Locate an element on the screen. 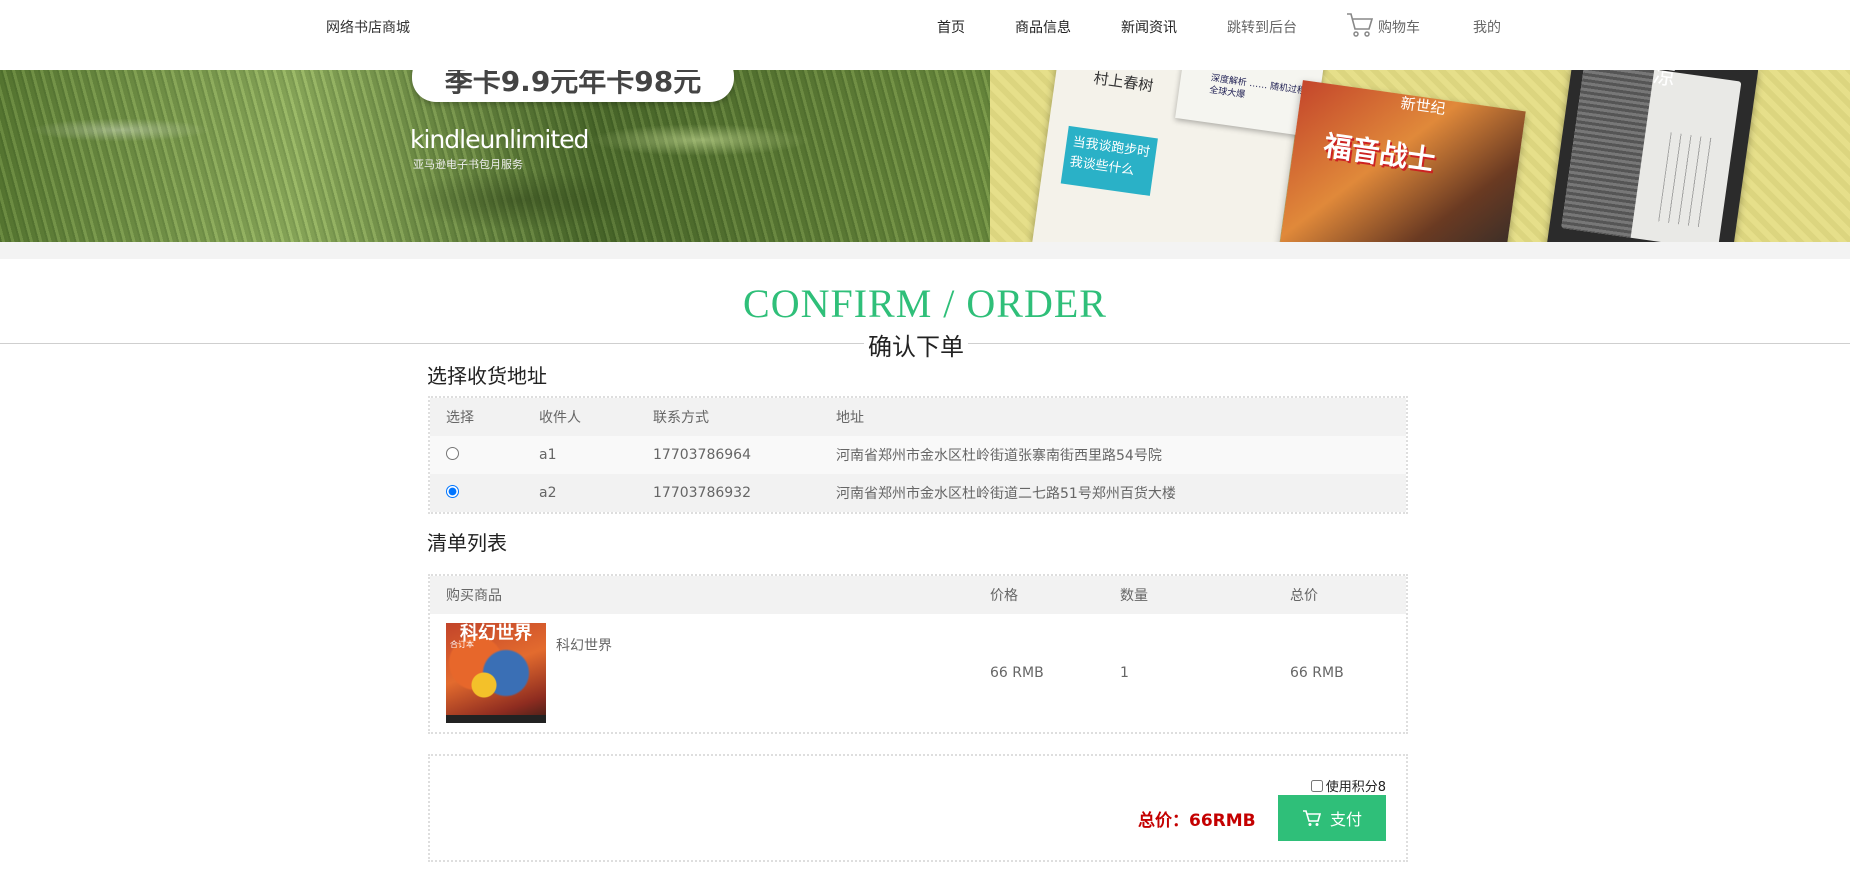 Image resolution: width=1850 pixels, height=890 pixels. list-section-title: 清单列表 is located at coordinates (467, 543).